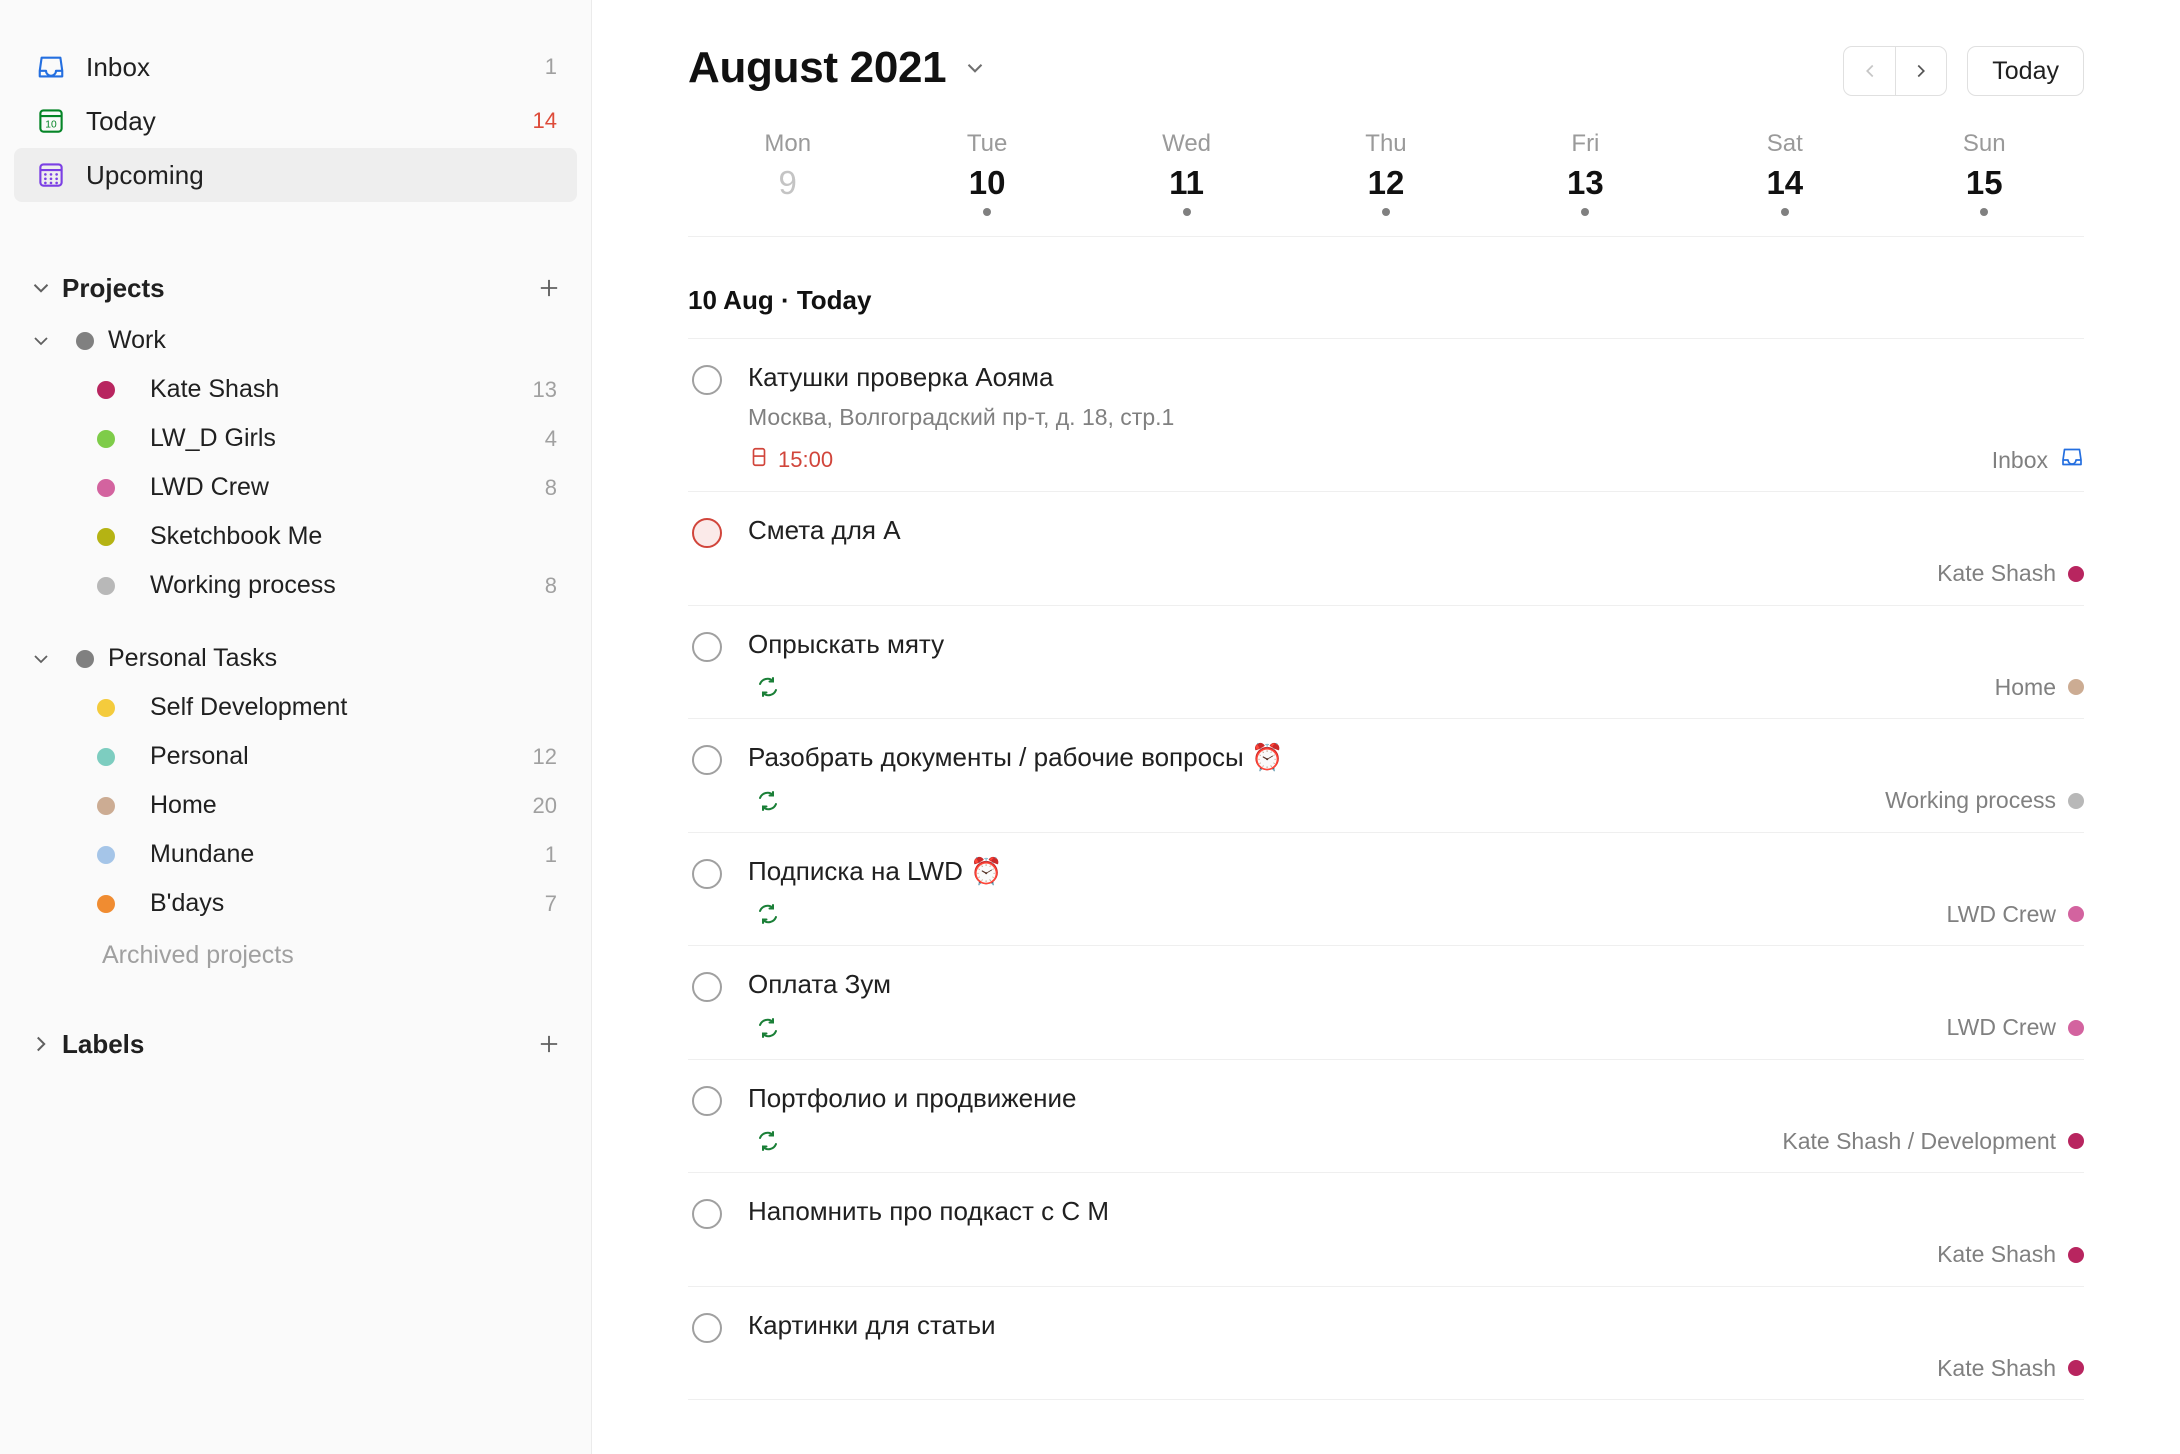 The image size is (2180, 1454). I want to click on week-day-sat: Sat 14, so click(1784, 173).